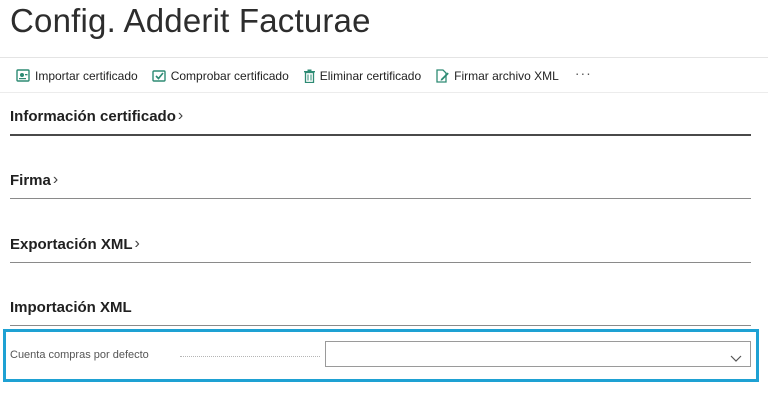 The image size is (768, 402). Describe the element at coordinates (583, 73) in the screenshot. I see `more-actions-button: ···` at that location.